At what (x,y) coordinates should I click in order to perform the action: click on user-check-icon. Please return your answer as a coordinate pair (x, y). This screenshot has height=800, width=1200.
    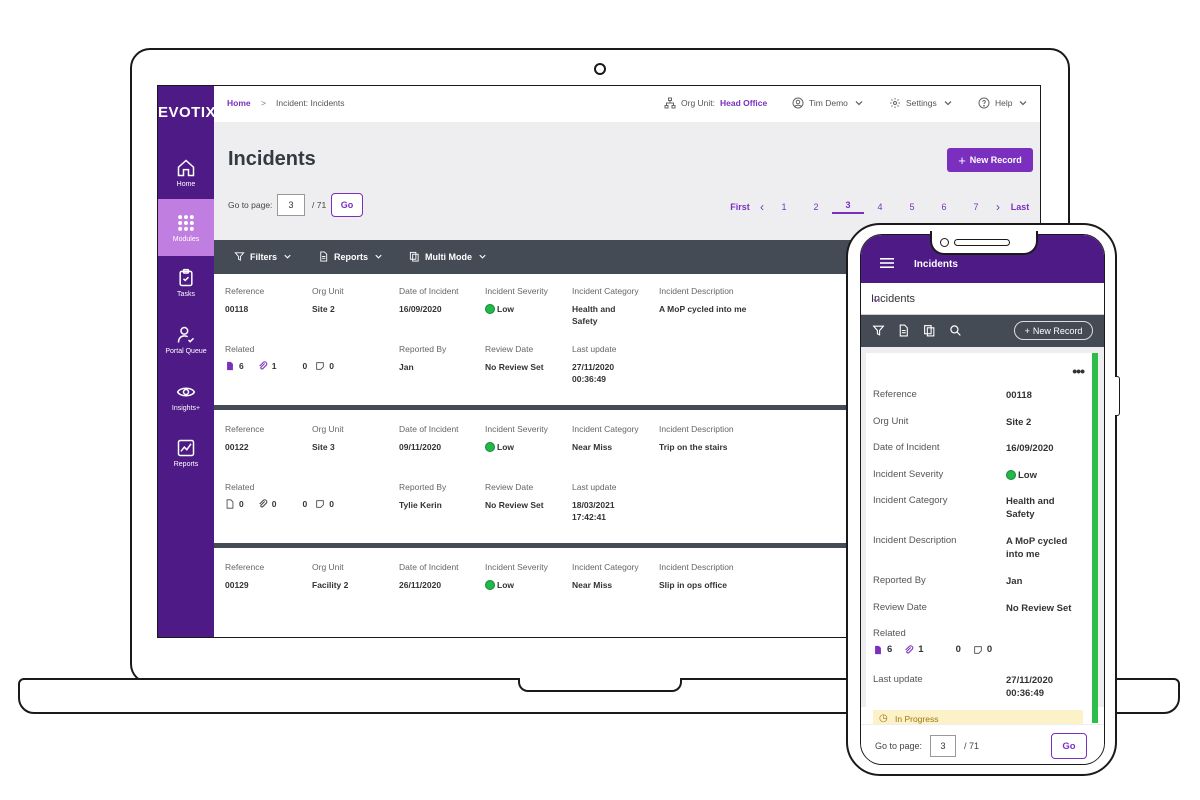
    Looking at the image, I should click on (186, 334).